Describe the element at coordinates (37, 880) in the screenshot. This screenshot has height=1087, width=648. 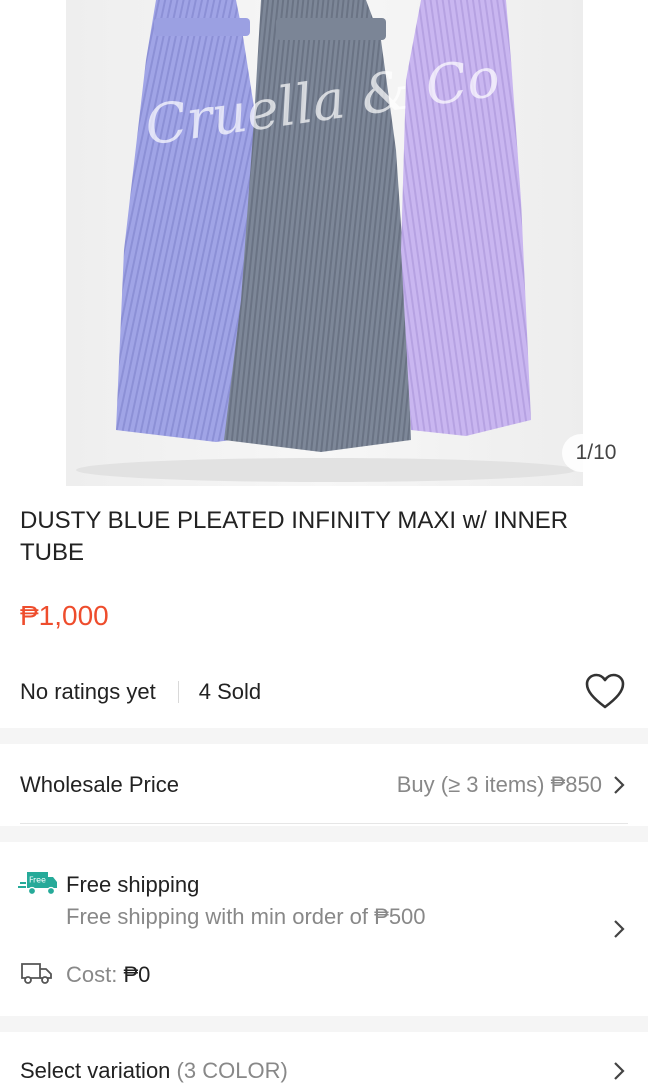
I see `free-badge-text: Free` at that location.